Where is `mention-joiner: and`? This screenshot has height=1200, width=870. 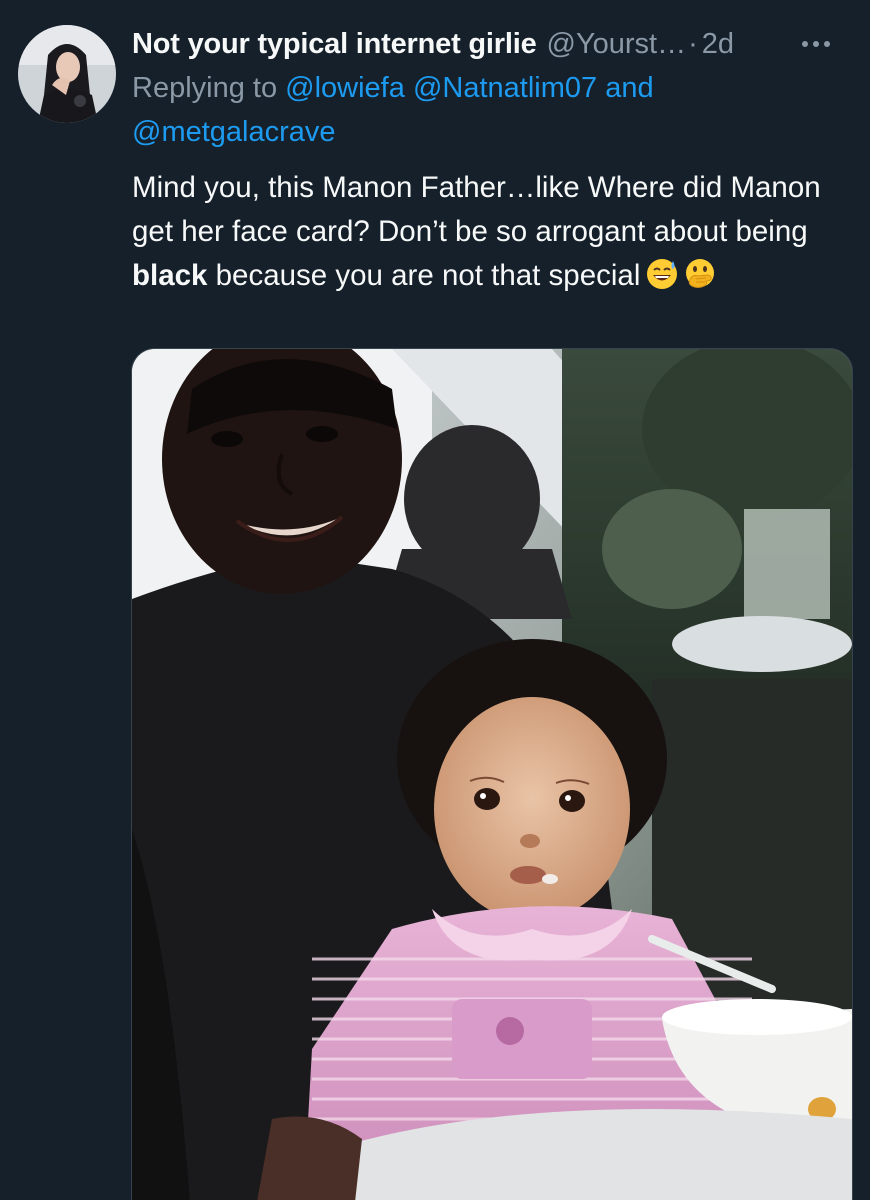 mention-joiner: and is located at coordinates (629, 88).